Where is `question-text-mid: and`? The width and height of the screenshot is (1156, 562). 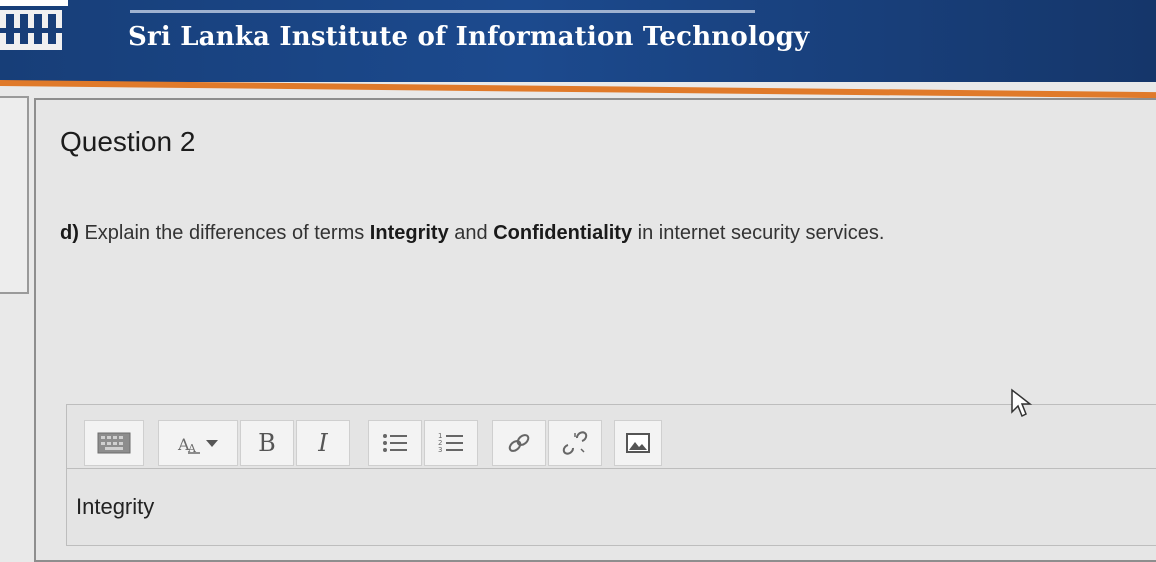
question-text-mid: and is located at coordinates (471, 233).